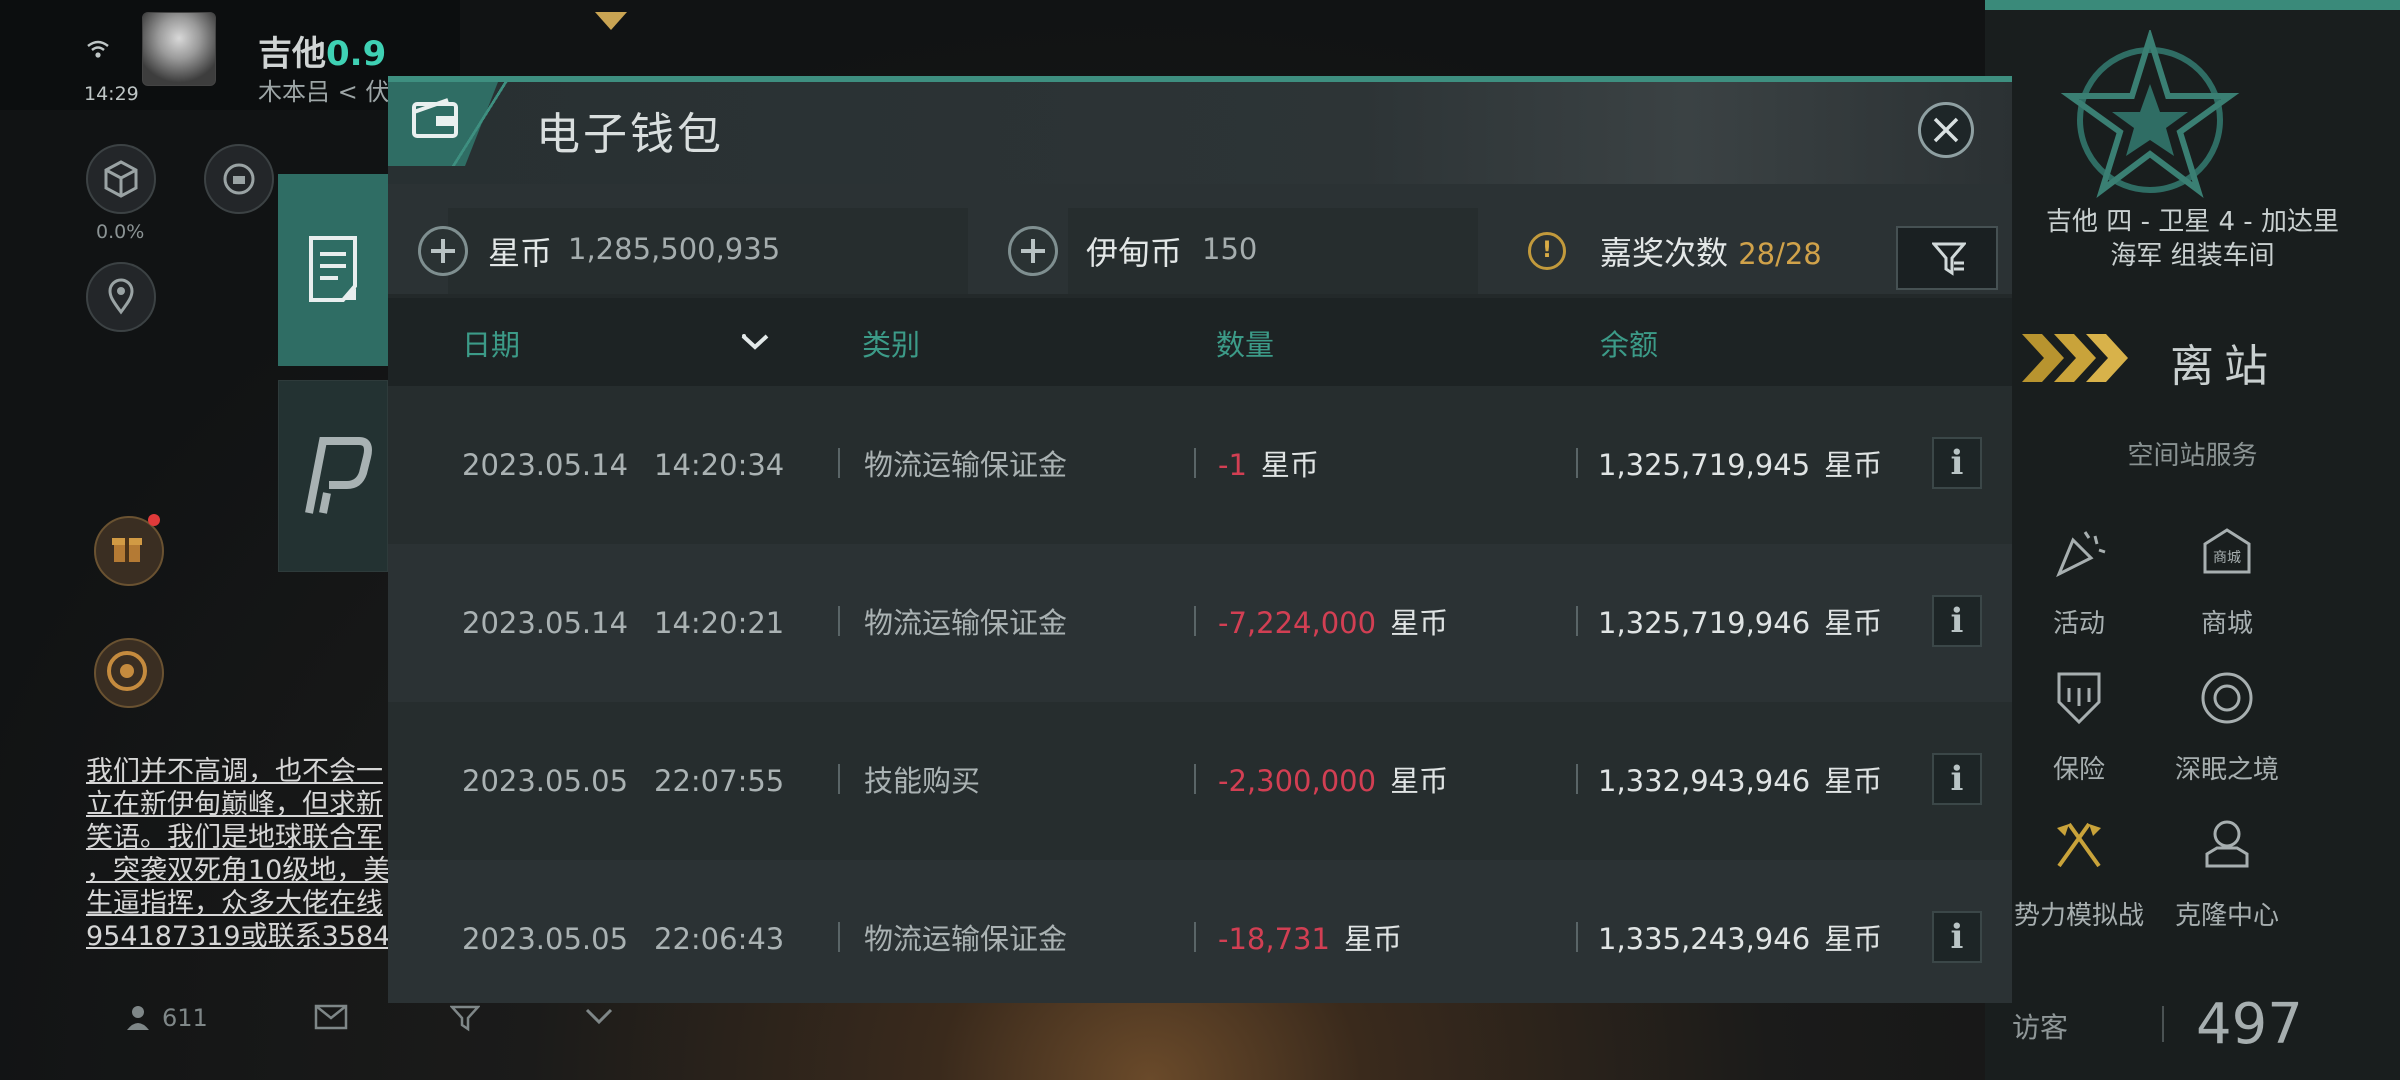 The width and height of the screenshot is (2400, 1080). I want to click on ring-icon, so click(2227, 698).